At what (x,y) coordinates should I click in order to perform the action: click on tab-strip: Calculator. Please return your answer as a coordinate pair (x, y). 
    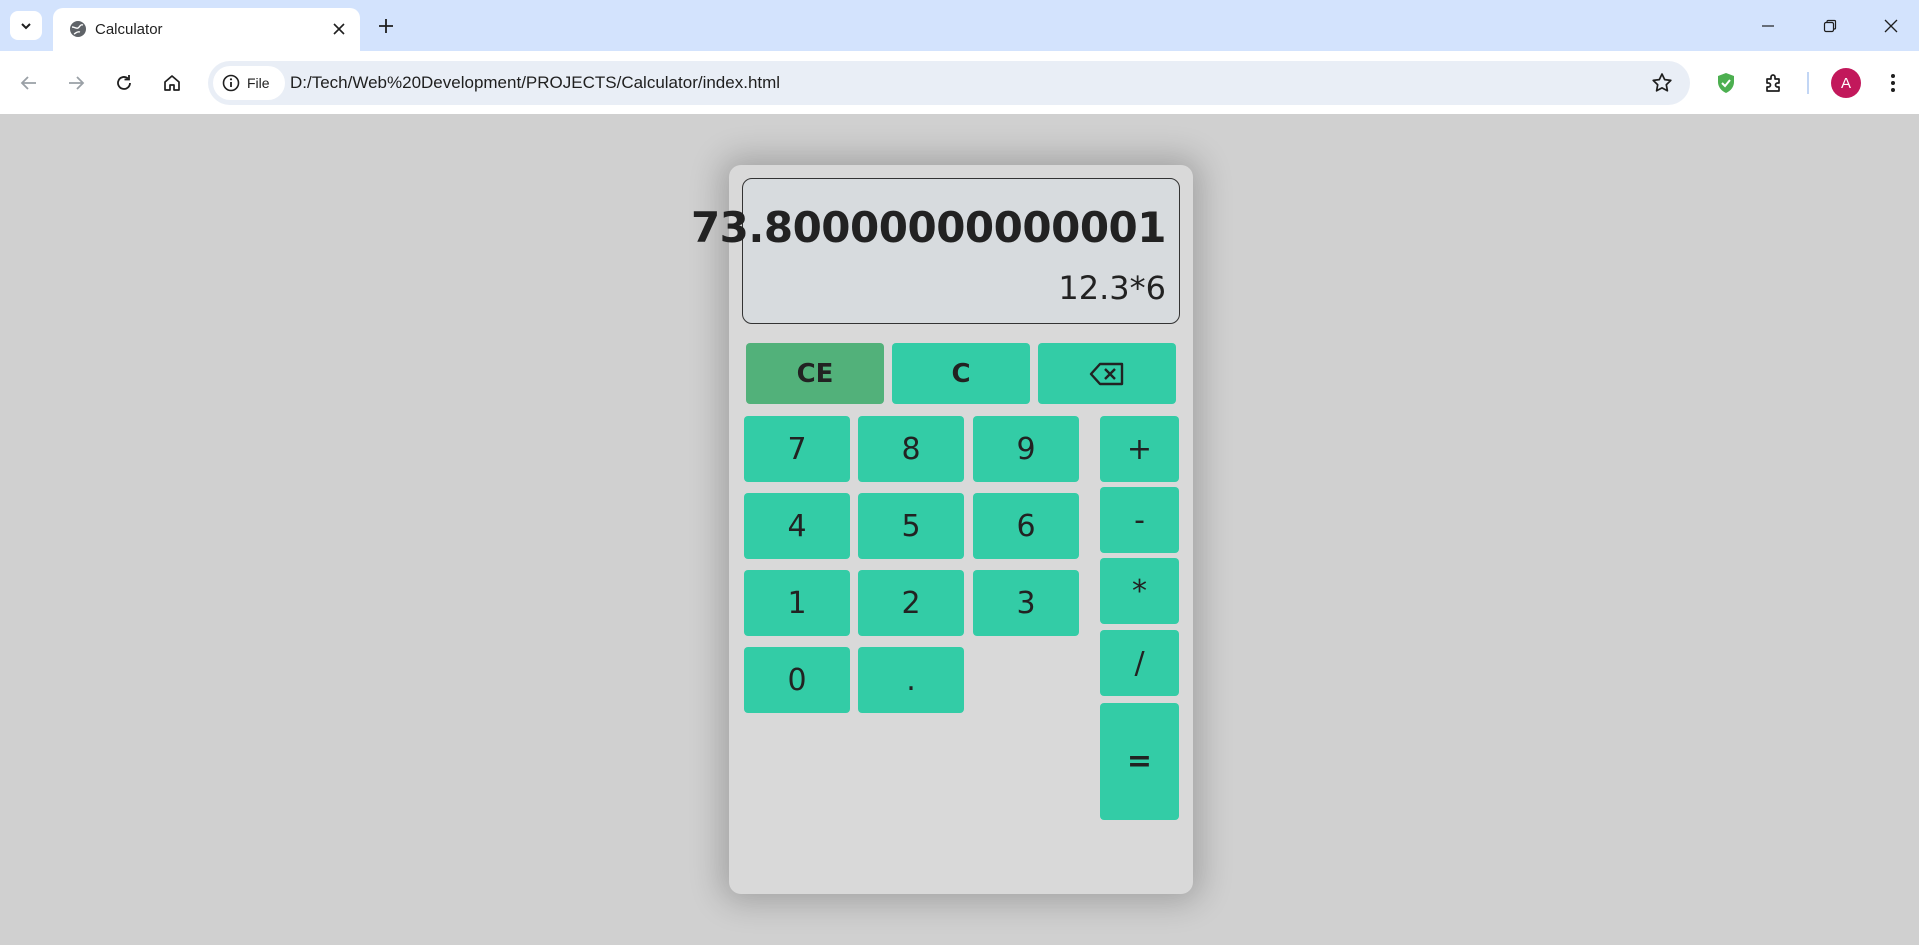
    Looking at the image, I should click on (959, 25).